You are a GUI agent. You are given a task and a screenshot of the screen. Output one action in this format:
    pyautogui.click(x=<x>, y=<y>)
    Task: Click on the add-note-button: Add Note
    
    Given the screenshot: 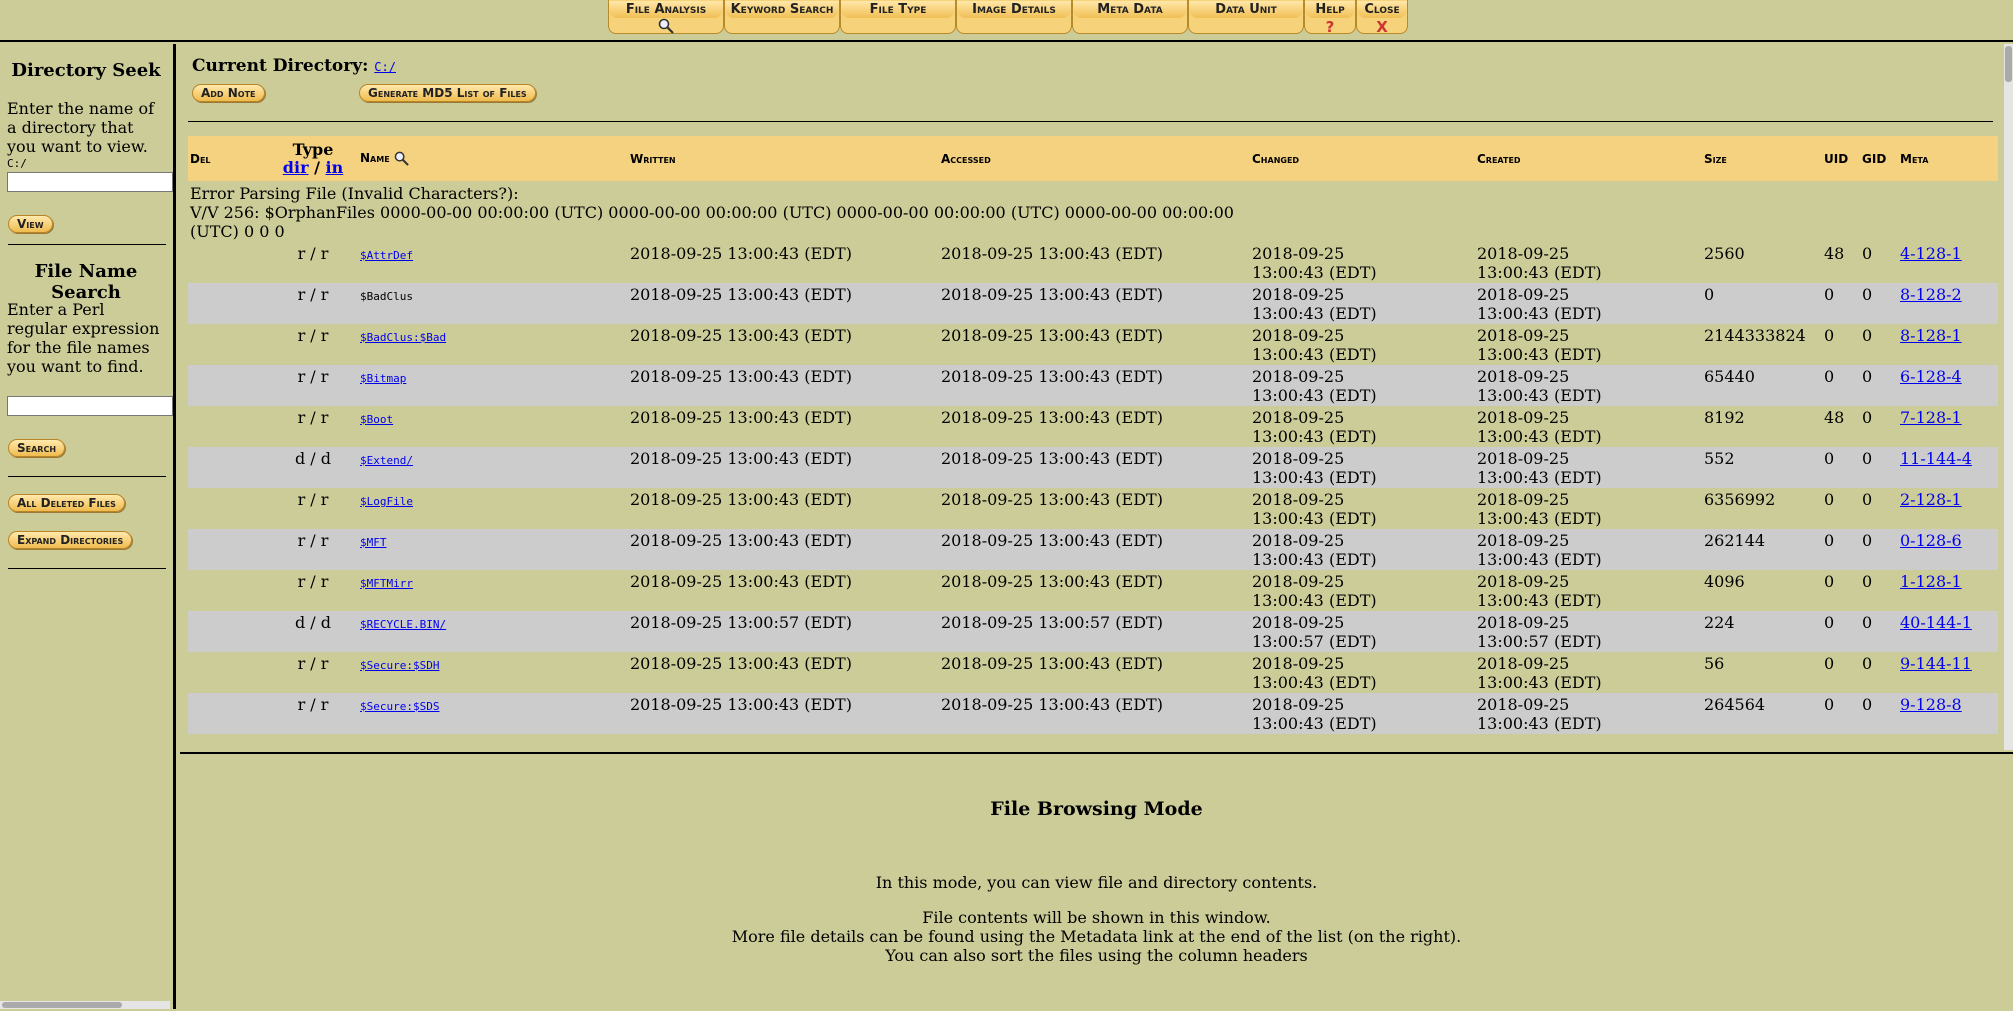 What is the action you would take?
    pyautogui.click(x=228, y=93)
    